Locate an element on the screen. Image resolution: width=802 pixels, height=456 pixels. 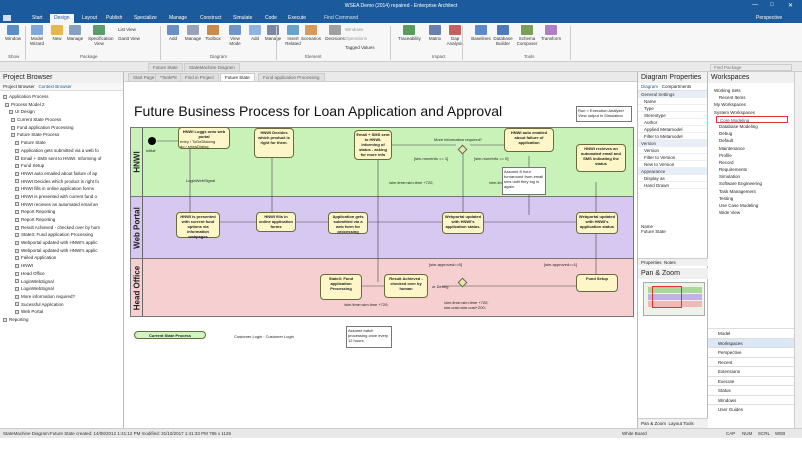
property-row: Version is located at coordinates (672, 150).